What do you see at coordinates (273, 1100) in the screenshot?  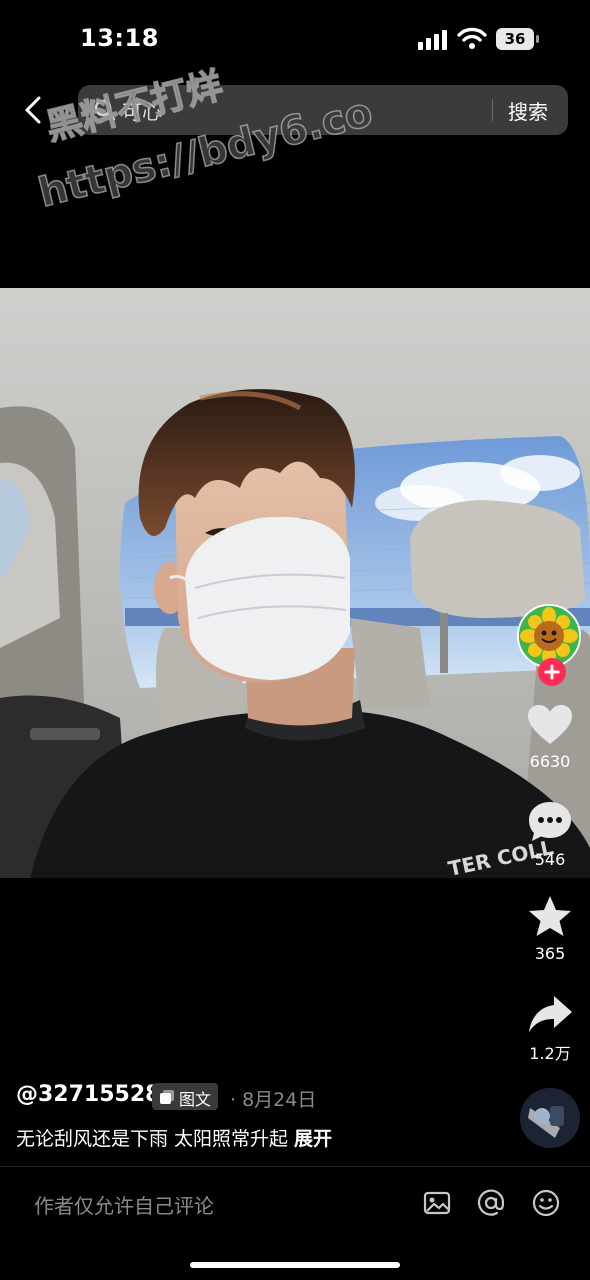 I see `post-date: · 8月24日` at bounding box center [273, 1100].